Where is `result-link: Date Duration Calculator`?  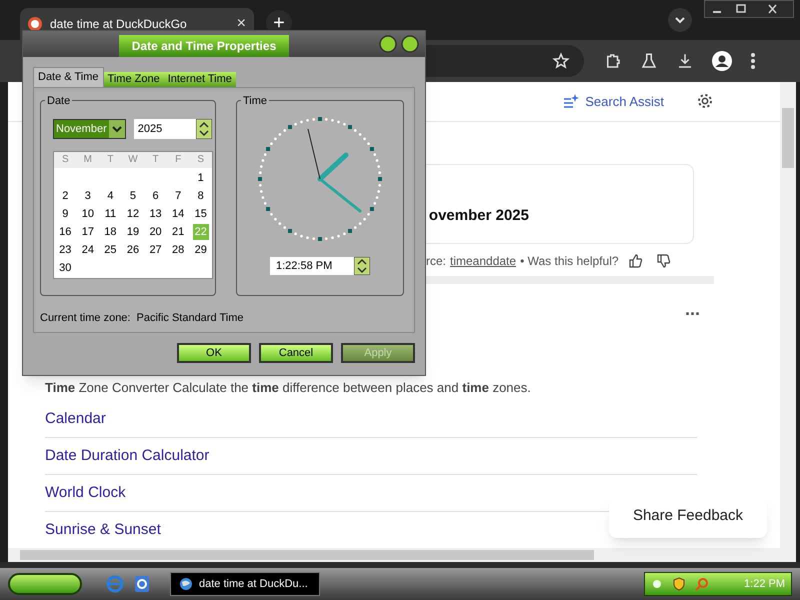
result-link: Date Duration Calculator is located at coordinates (127, 456).